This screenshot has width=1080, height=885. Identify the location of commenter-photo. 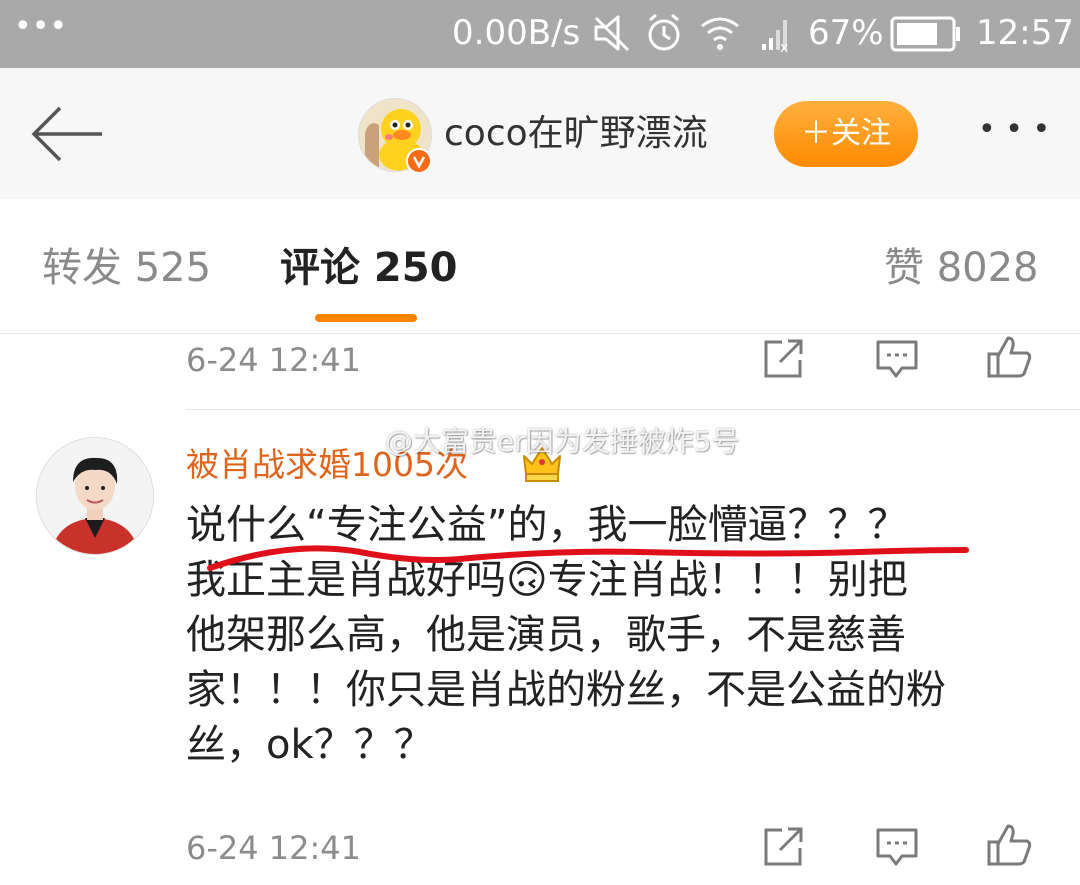
(95, 496).